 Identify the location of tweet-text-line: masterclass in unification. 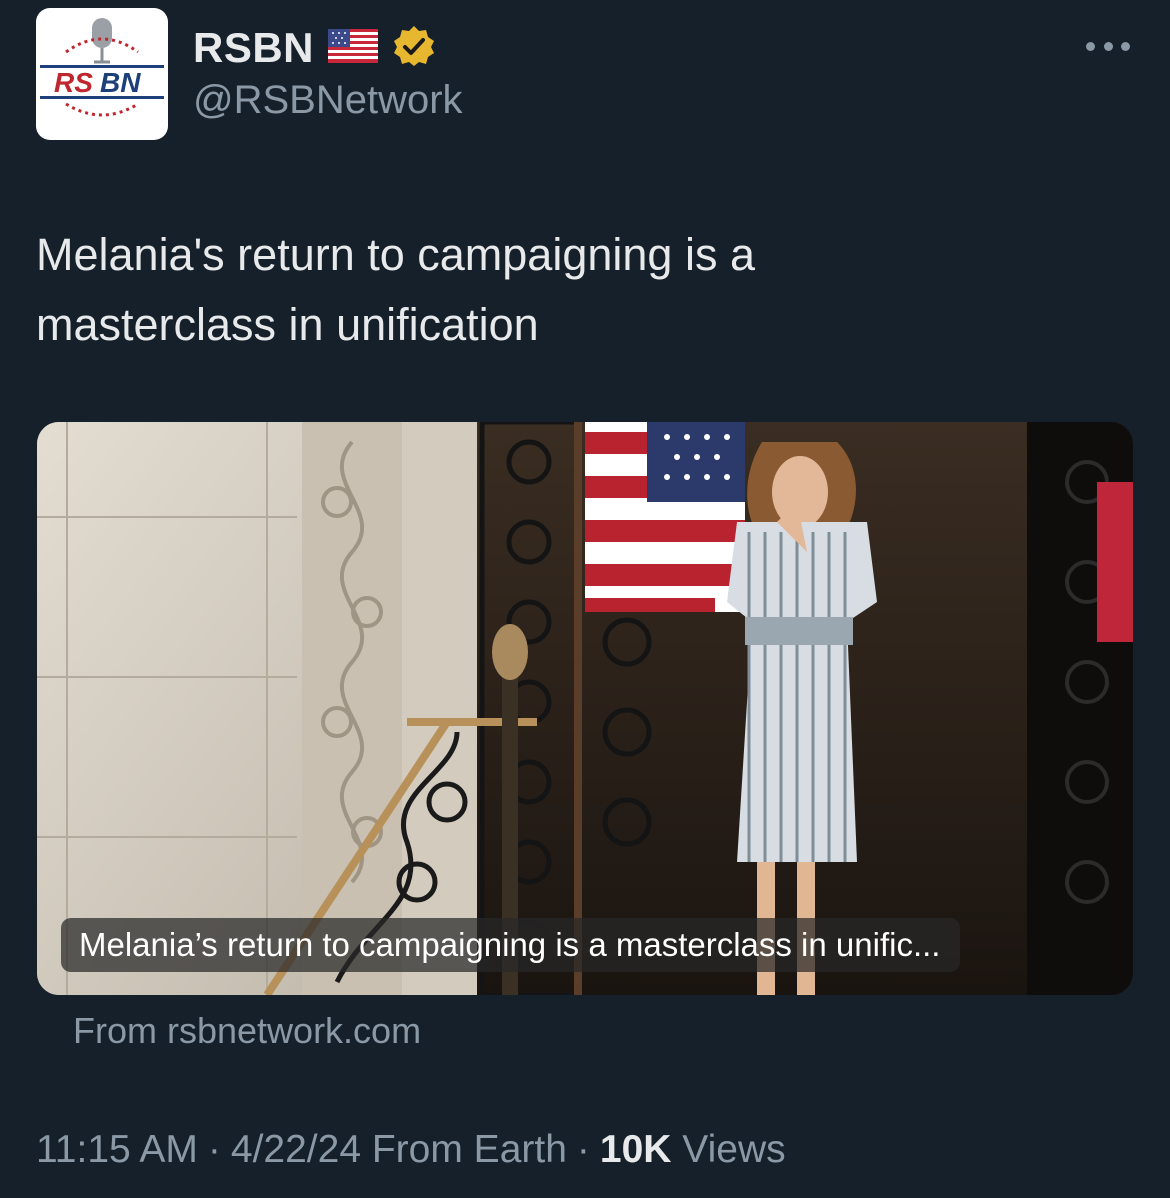
(287, 324).